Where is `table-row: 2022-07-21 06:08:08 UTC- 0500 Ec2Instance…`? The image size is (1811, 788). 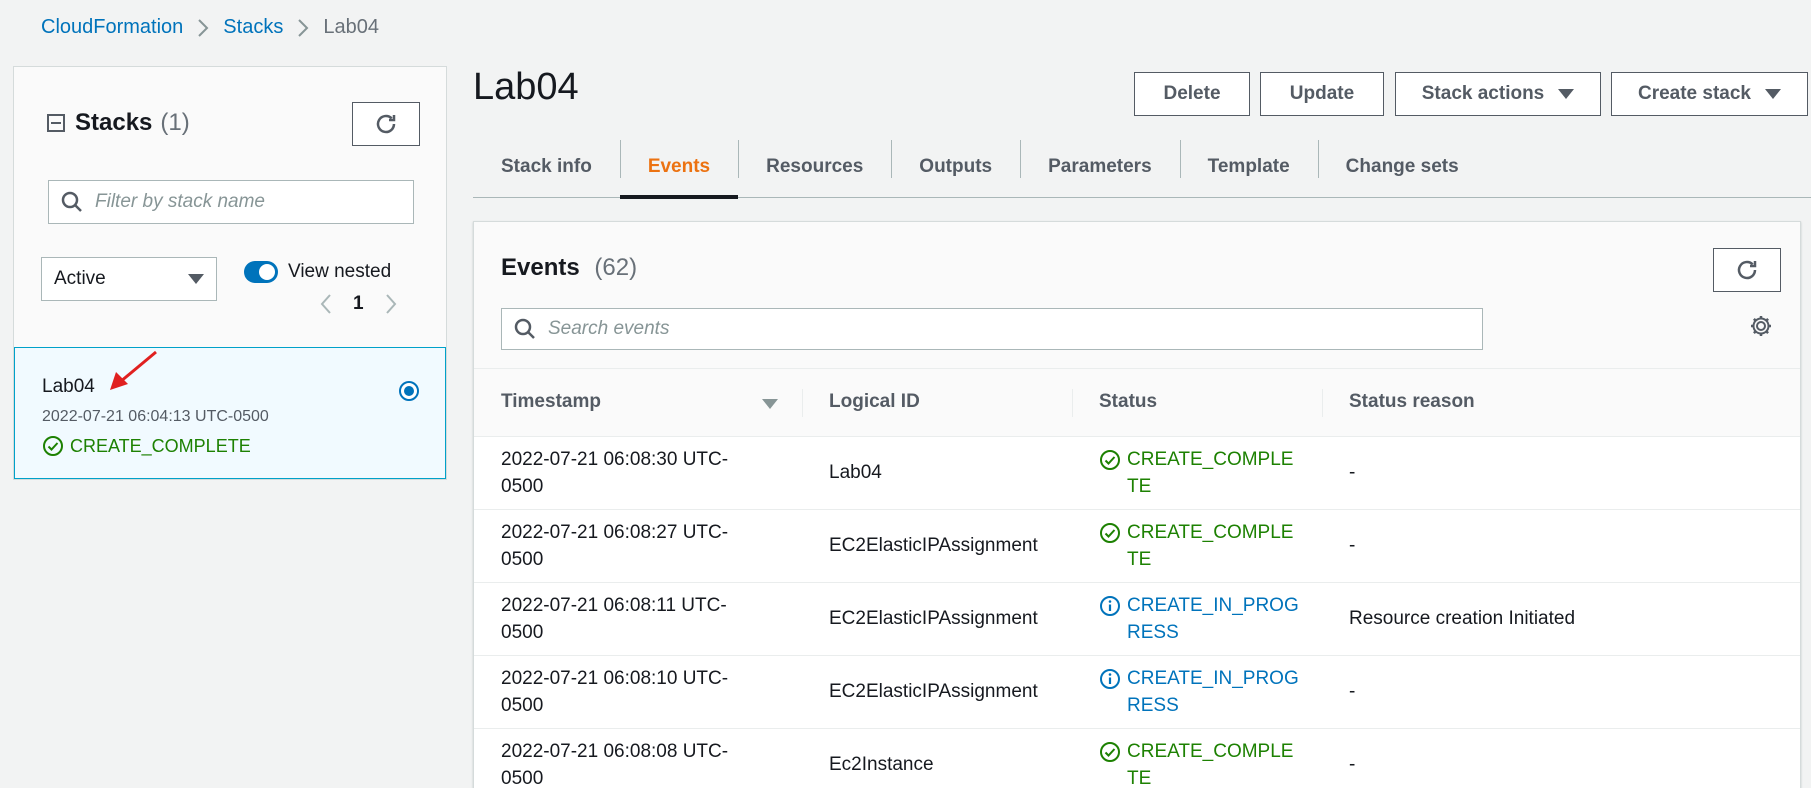 table-row: 2022-07-21 06:08:08 UTC- 0500 Ec2Instance… is located at coordinates (1137, 758).